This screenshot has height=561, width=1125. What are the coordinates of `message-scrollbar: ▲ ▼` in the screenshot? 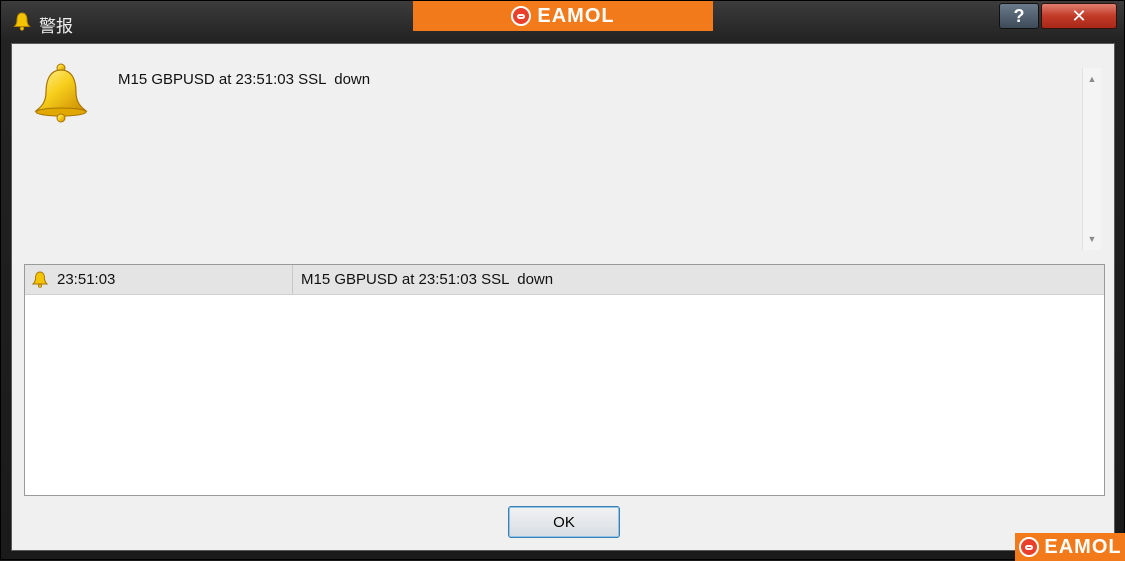 It's located at (1091, 159).